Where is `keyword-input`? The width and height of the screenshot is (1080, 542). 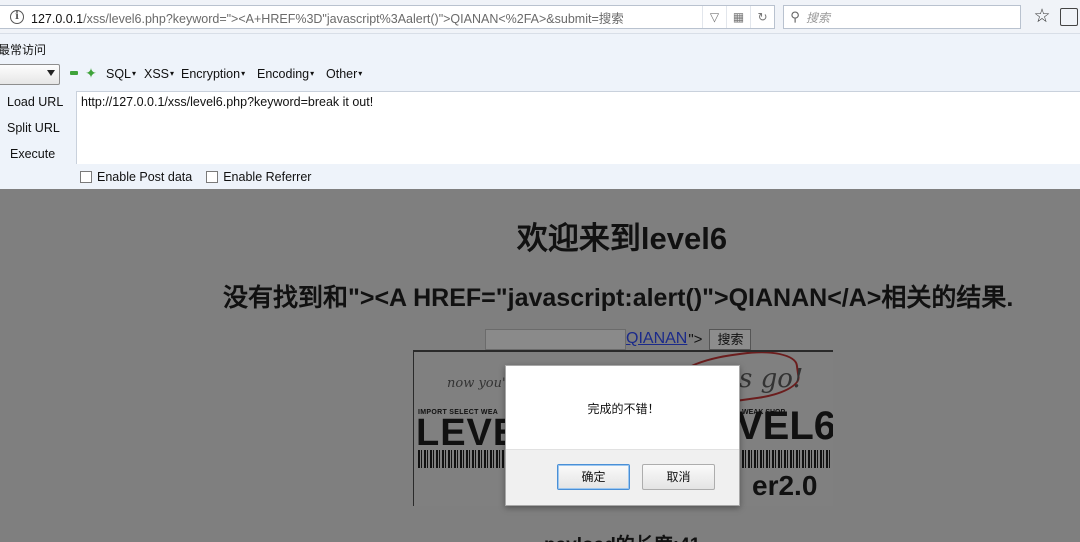
keyword-input is located at coordinates (555, 339).